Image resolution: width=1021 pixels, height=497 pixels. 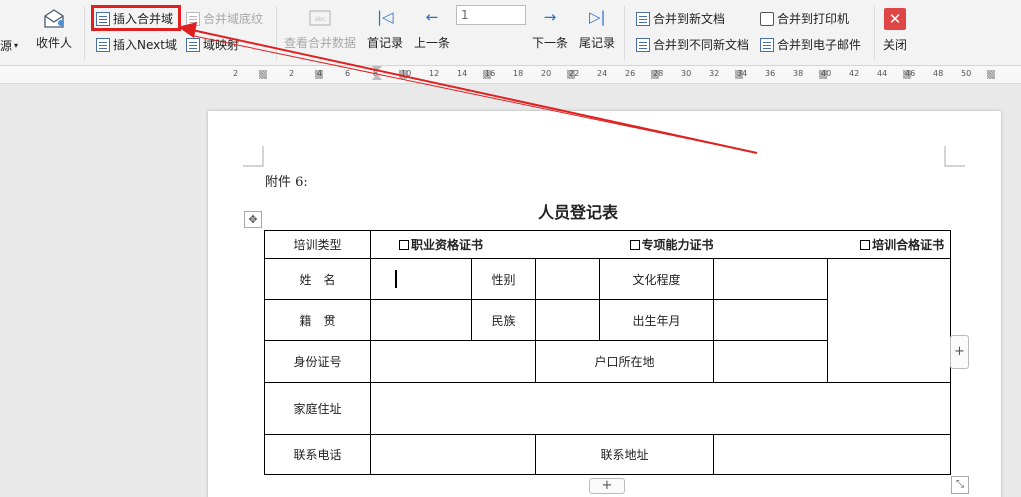 I want to click on ruler-tick-label: 40, so click(x=826, y=73).